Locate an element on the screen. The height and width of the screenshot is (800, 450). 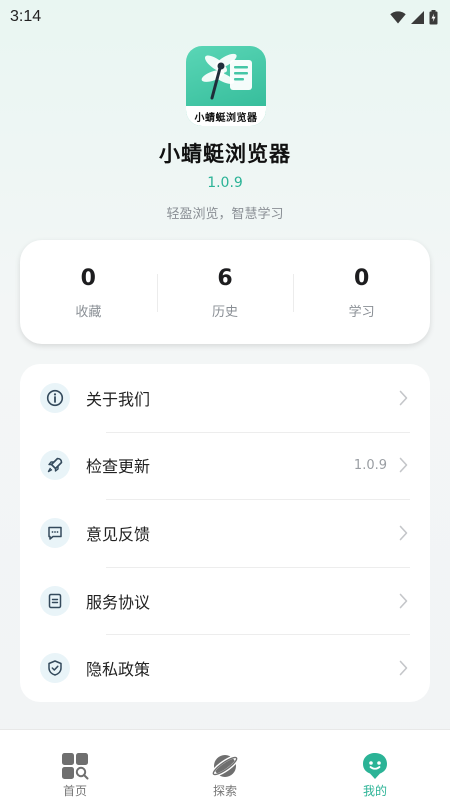
shield-check-icon is located at coordinates (55, 668).